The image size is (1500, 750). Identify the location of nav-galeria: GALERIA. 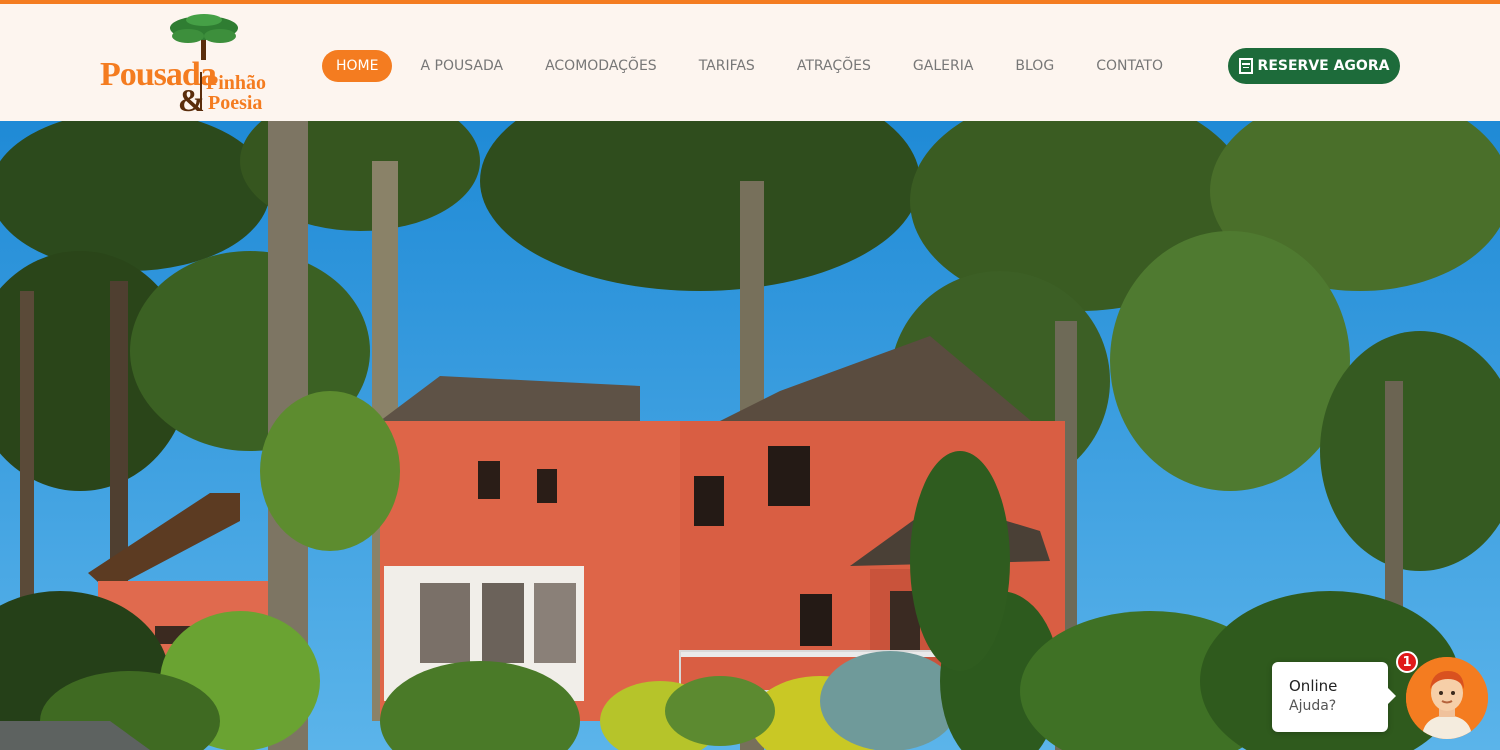
(943, 66).